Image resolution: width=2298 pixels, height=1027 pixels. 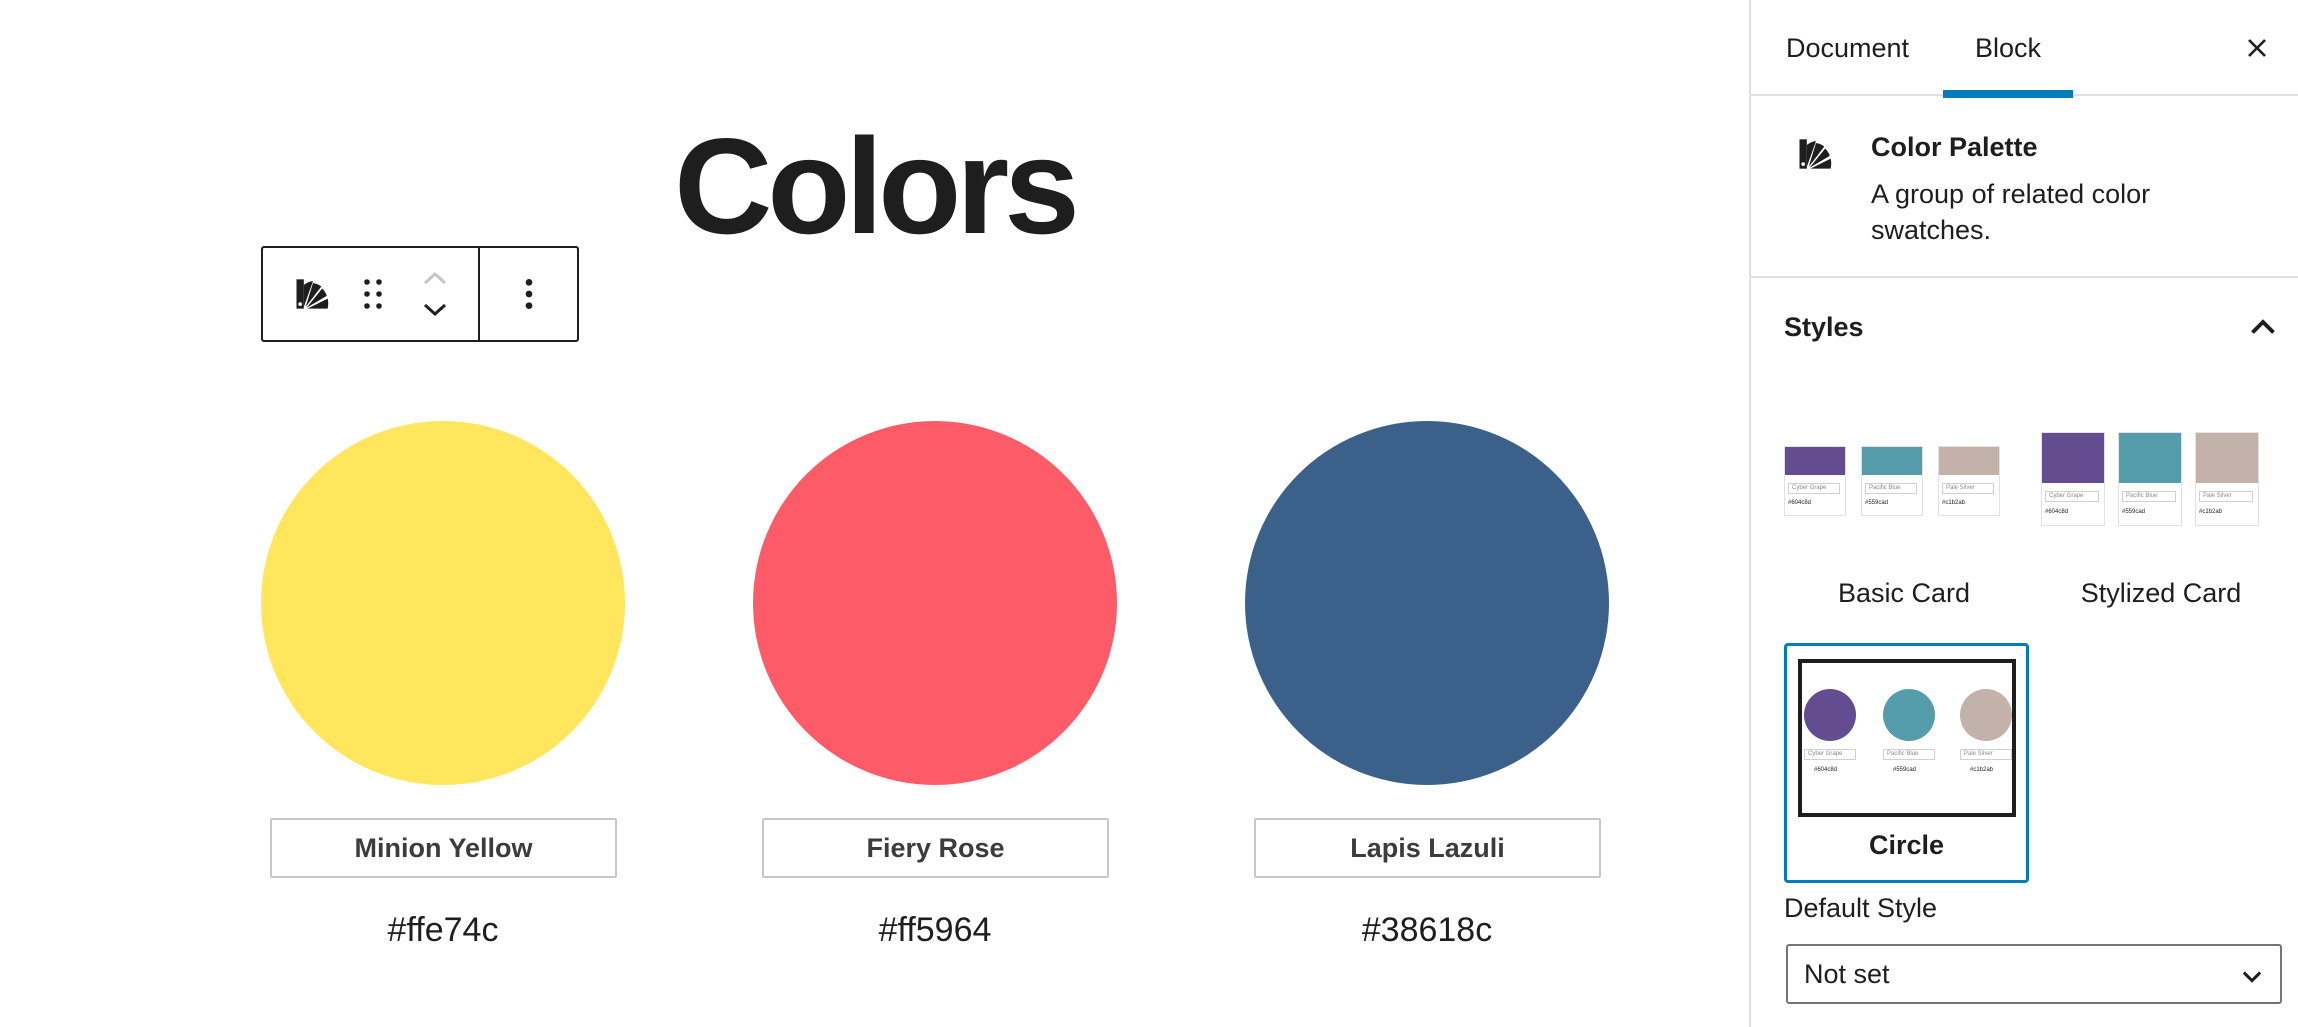 I want to click on styles-panel-title: Styles, so click(x=1824, y=327).